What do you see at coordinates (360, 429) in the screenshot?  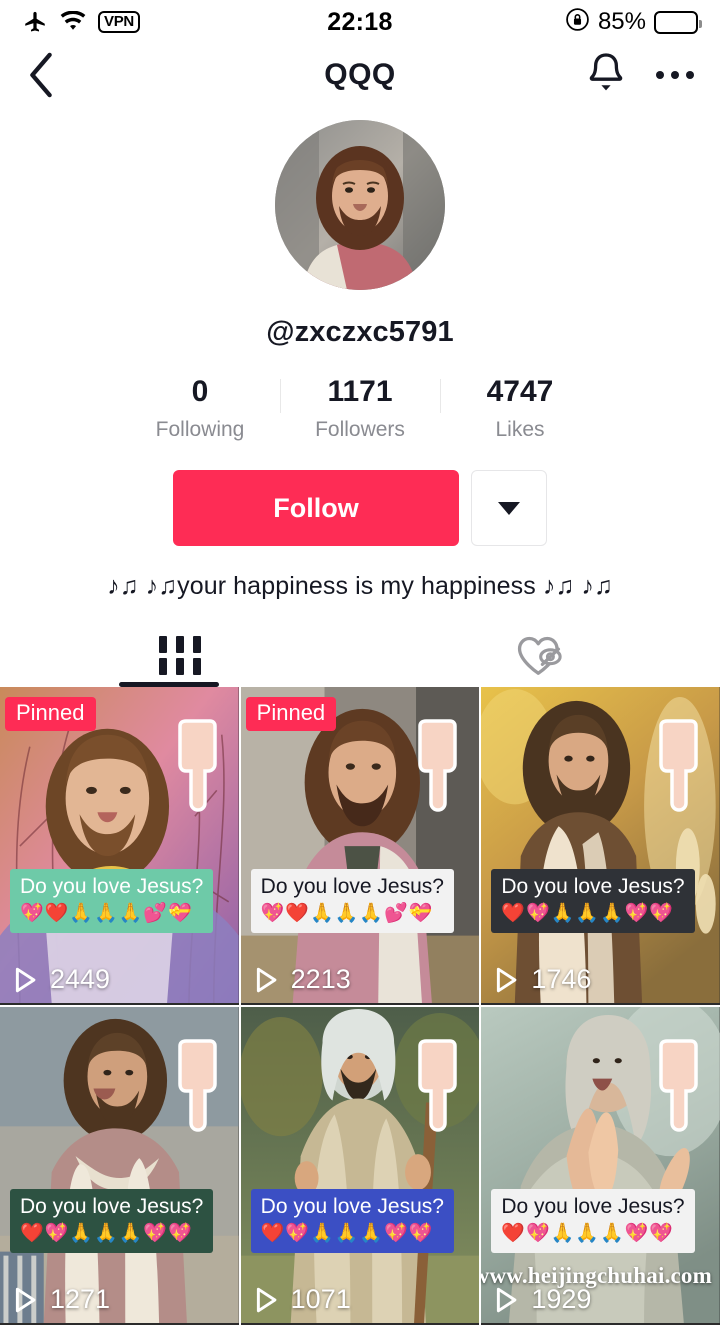 I see `stat-label: Followers` at bounding box center [360, 429].